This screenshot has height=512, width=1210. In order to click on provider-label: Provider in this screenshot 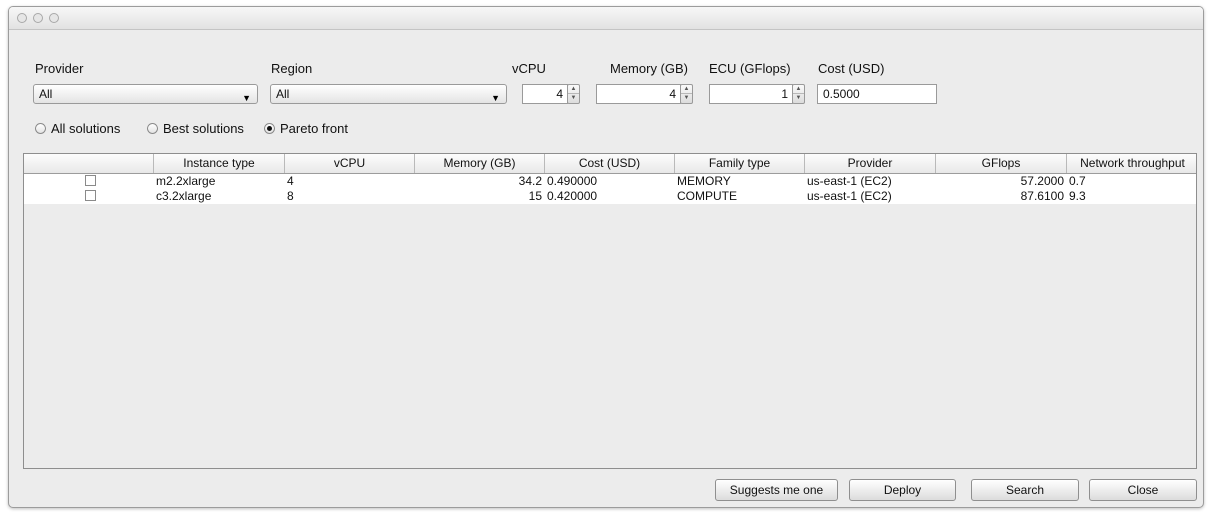, I will do `click(59, 68)`.